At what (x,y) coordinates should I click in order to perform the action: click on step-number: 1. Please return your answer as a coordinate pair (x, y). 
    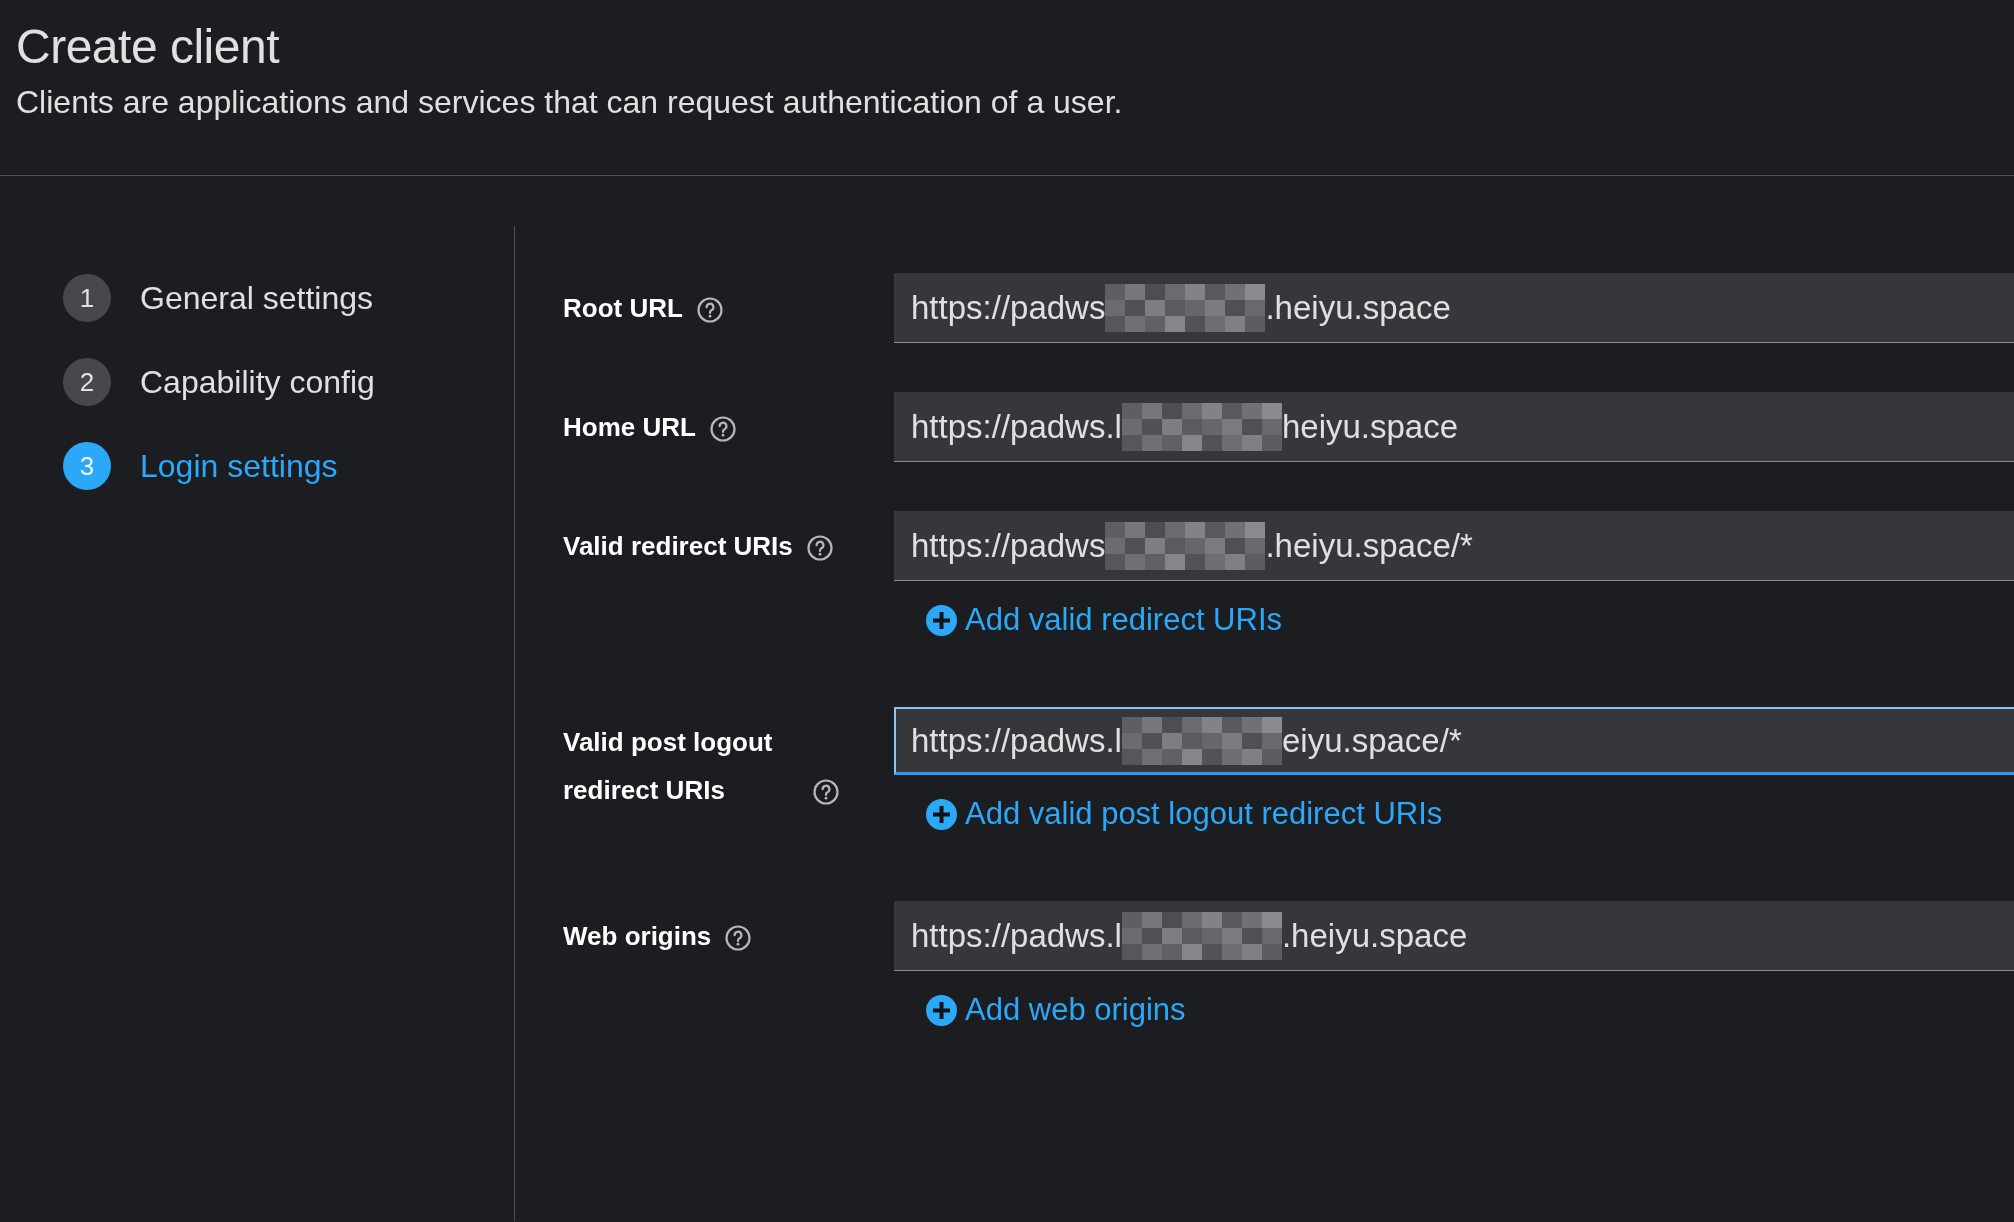
    Looking at the image, I should click on (87, 298).